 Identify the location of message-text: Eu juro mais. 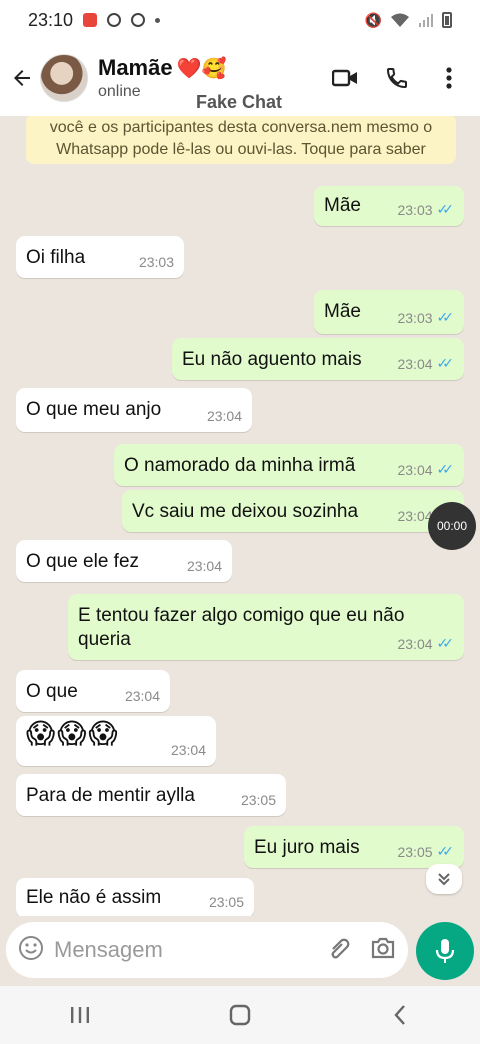
(307, 847).